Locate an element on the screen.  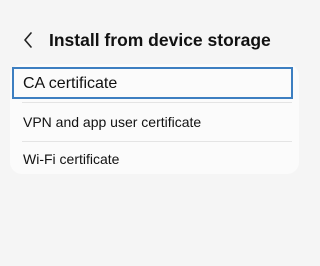
page-title: Install from device storage is located at coordinates (160, 40).